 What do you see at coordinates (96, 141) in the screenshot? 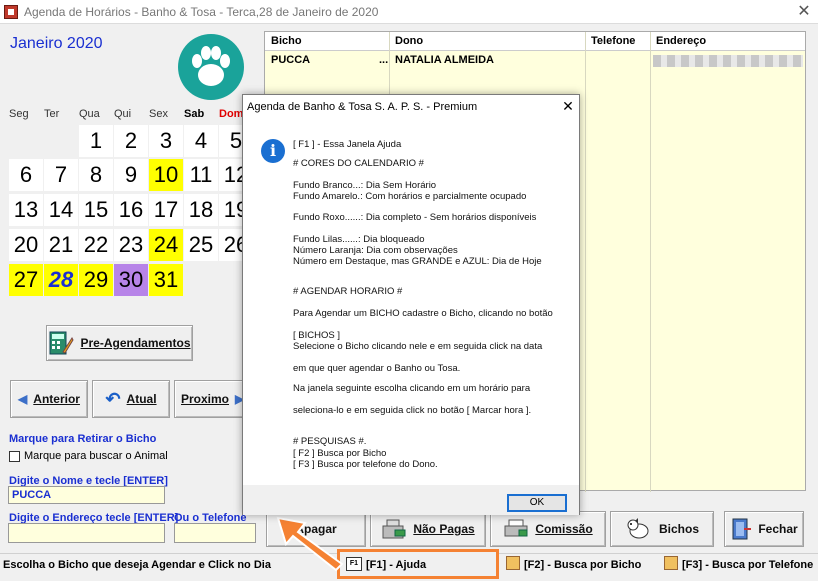
I see `calendar-day: 1` at bounding box center [96, 141].